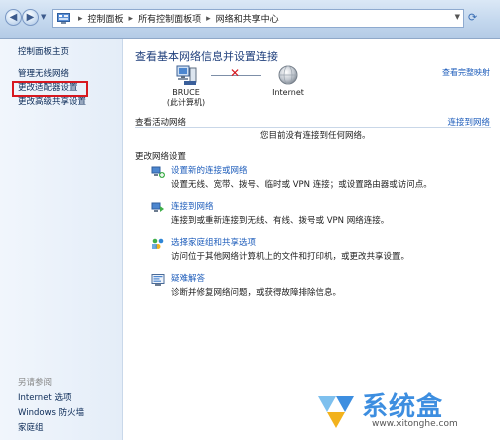 Image resolution: width=500 pixels, height=440 pixels. I want to click on address-toolbar: ◀ ▶ ▼ ▸ 控制面板 ▸ 所有控制面板项 ▸ 网络和共享中心 ▼ ⟳, so click(250, 19).